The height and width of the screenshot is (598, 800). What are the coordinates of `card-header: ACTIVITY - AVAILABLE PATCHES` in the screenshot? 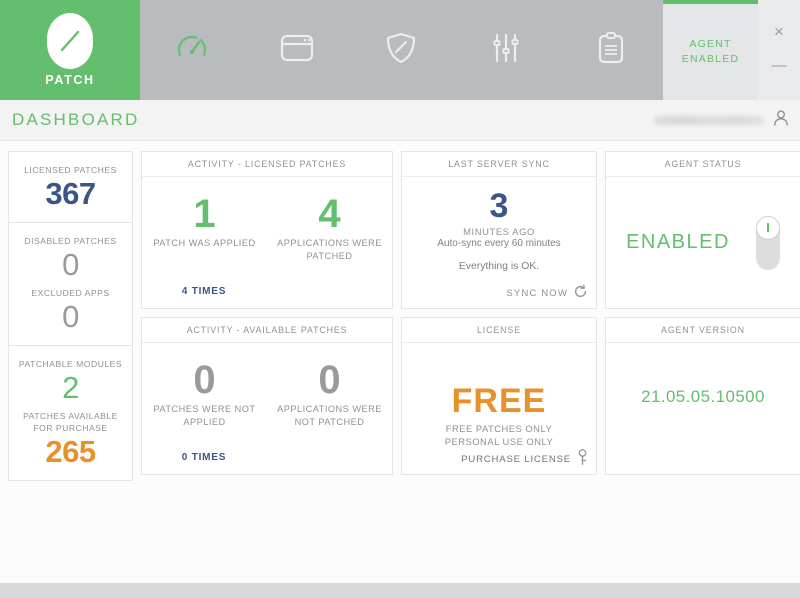 It's located at (267, 330).